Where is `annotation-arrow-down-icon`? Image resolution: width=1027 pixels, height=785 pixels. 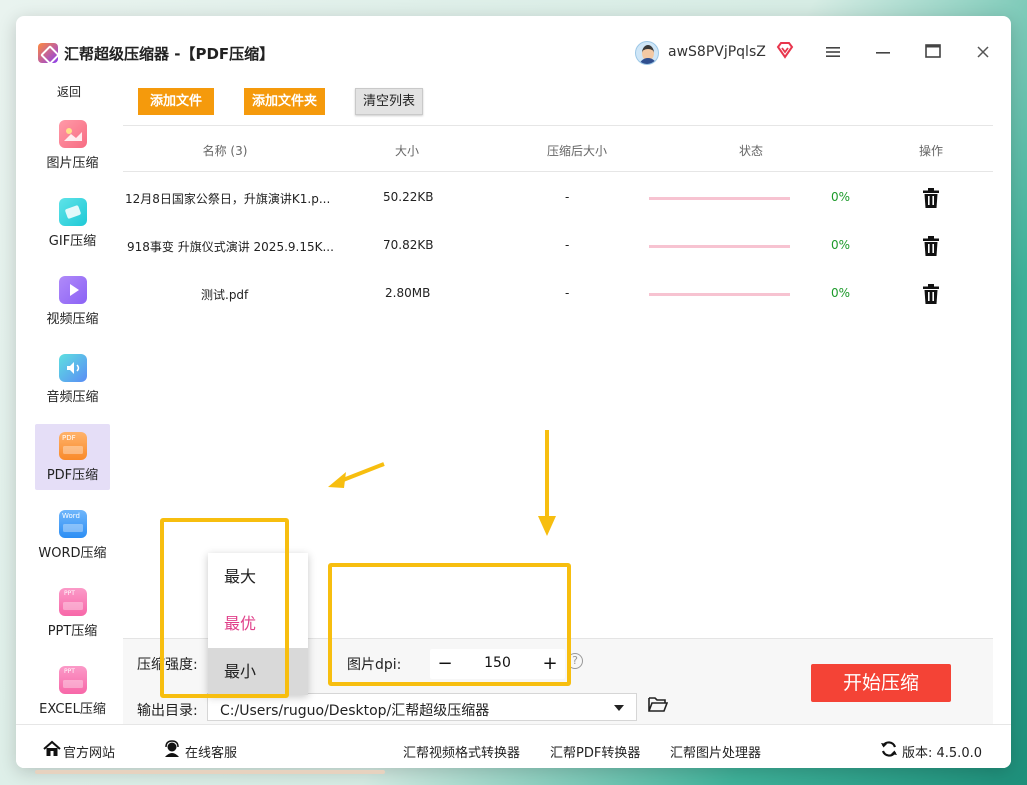
annotation-arrow-down-icon is located at coordinates (547, 483).